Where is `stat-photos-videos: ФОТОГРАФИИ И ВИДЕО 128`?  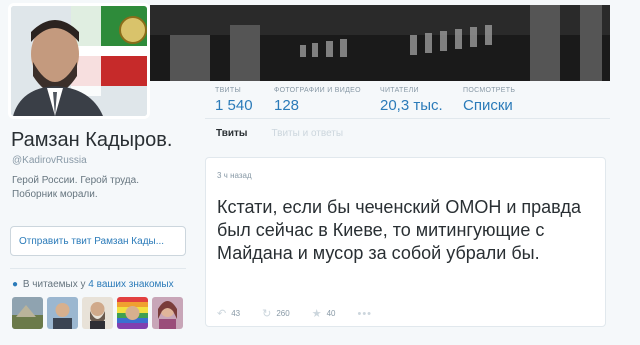 stat-photos-videos: ФОТОГРАФИИ И ВИДЕО 128 is located at coordinates (327, 100).